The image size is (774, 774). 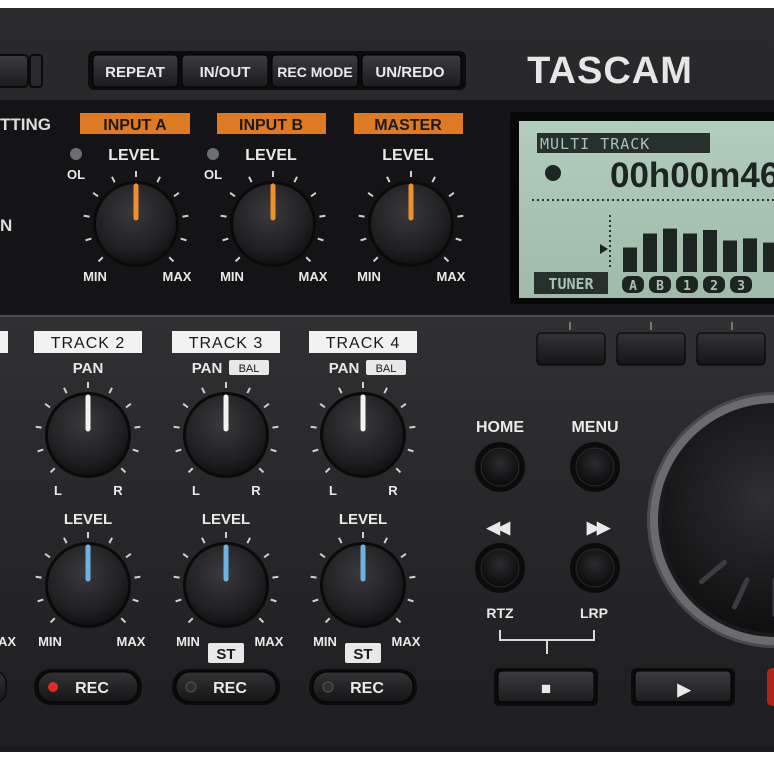 I want to click on repeat-button-label: REPEAT, so click(x=135, y=72).